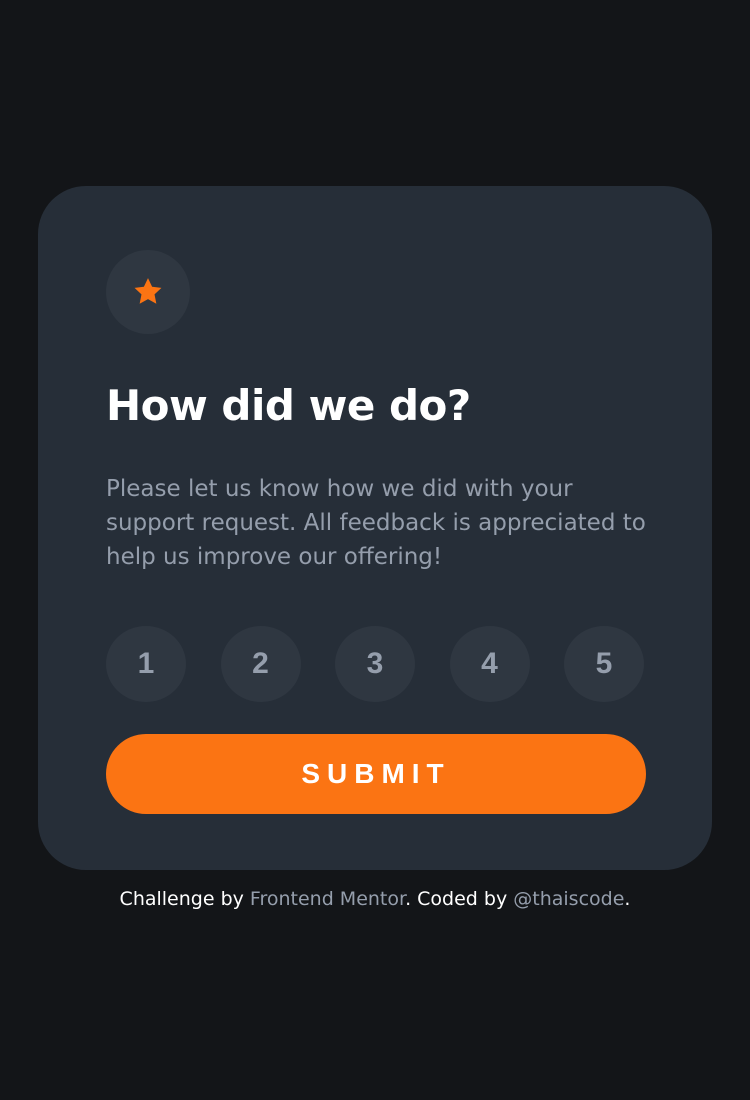 Image resolution: width=750 pixels, height=1100 pixels. What do you see at coordinates (376, 774) in the screenshot?
I see `submit-button: SUBMIT` at bounding box center [376, 774].